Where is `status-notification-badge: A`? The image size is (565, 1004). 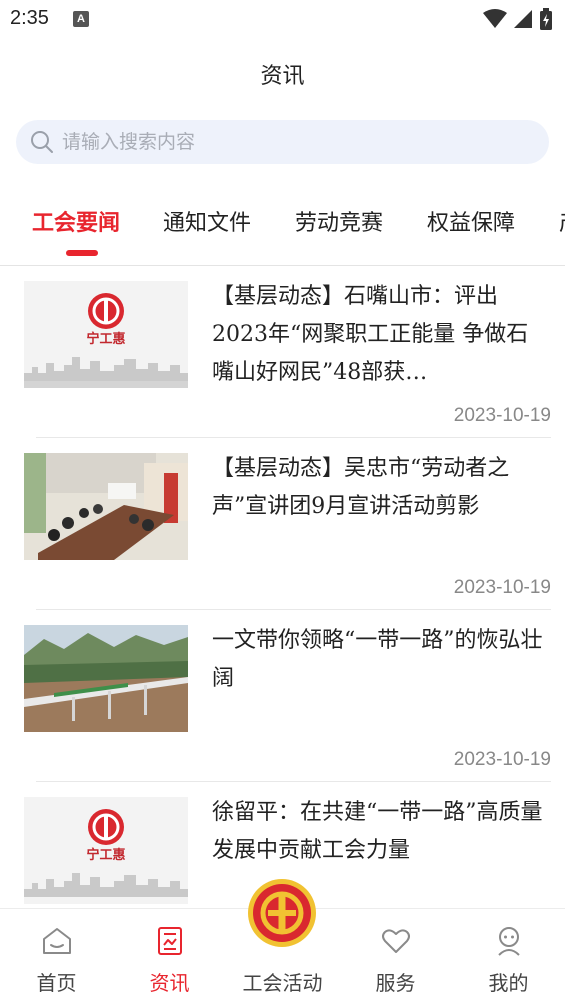 status-notification-badge: A is located at coordinates (81, 19).